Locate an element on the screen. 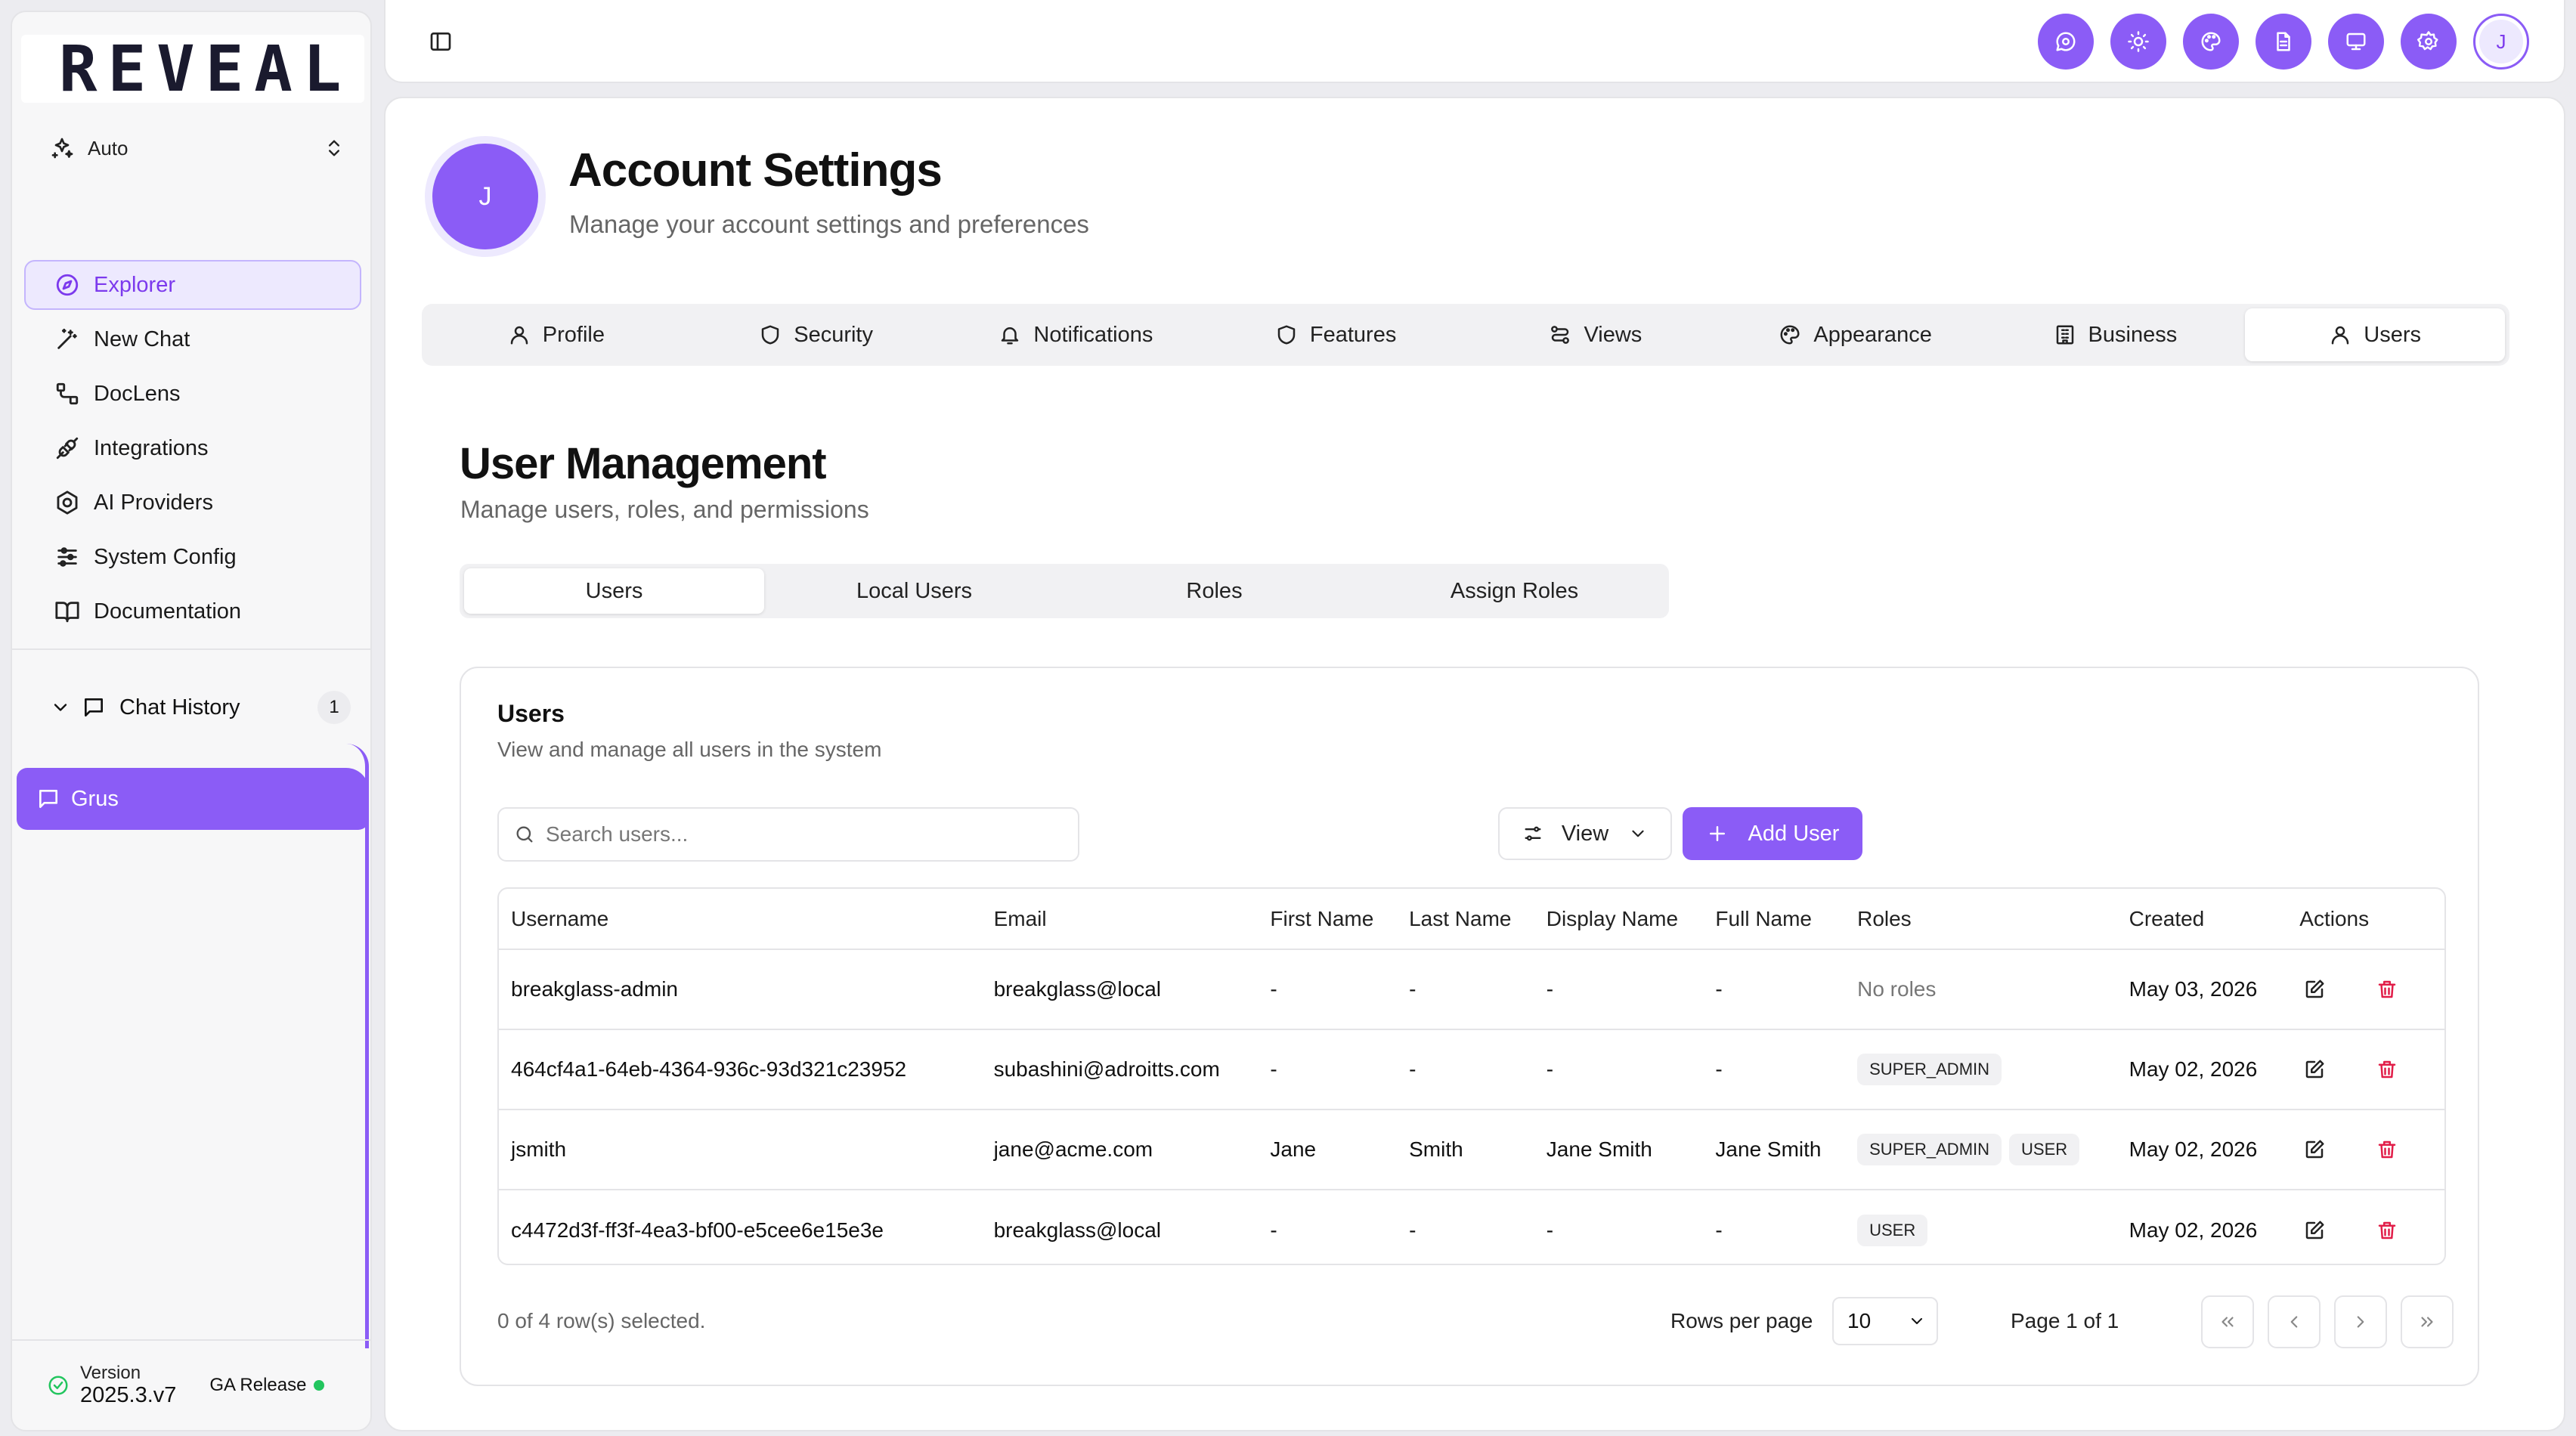 This screenshot has height=1436, width=2576. profile-avatar-initial: J is located at coordinates (485, 197).